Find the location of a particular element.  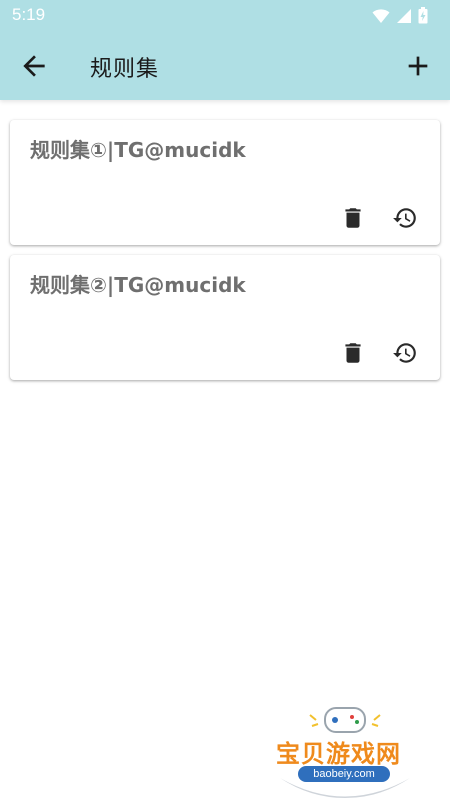

app-bar: 规则集 is located at coordinates (225, 66).